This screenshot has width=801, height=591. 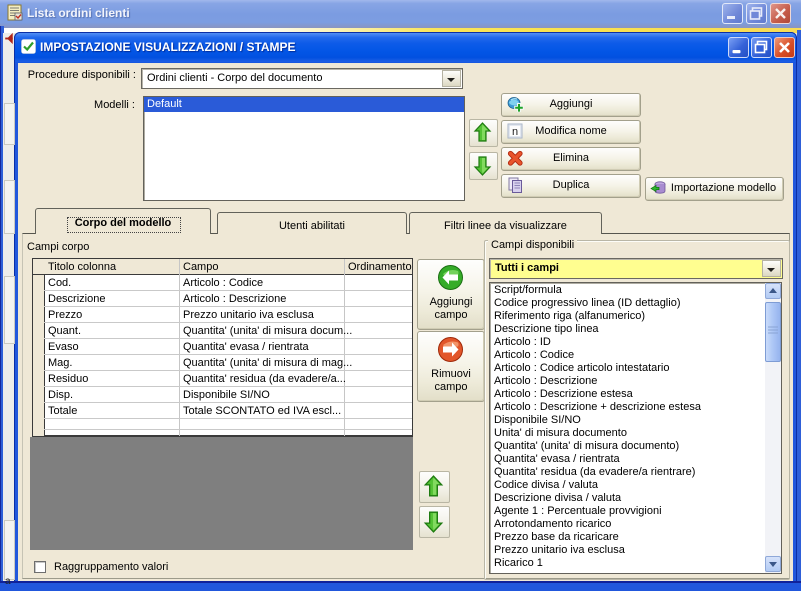 What do you see at coordinates (515, 132) in the screenshot?
I see `svg-text: n` at bounding box center [515, 132].